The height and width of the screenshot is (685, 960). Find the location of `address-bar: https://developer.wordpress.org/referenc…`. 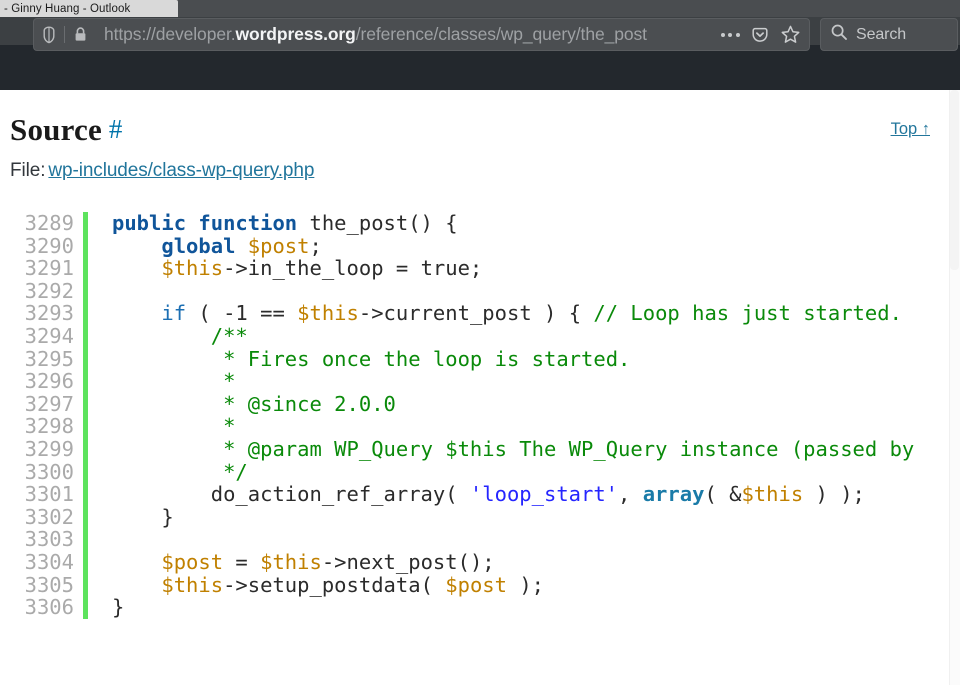

address-bar: https://developer.wordpress.org/referenc… is located at coordinates (421, 34).